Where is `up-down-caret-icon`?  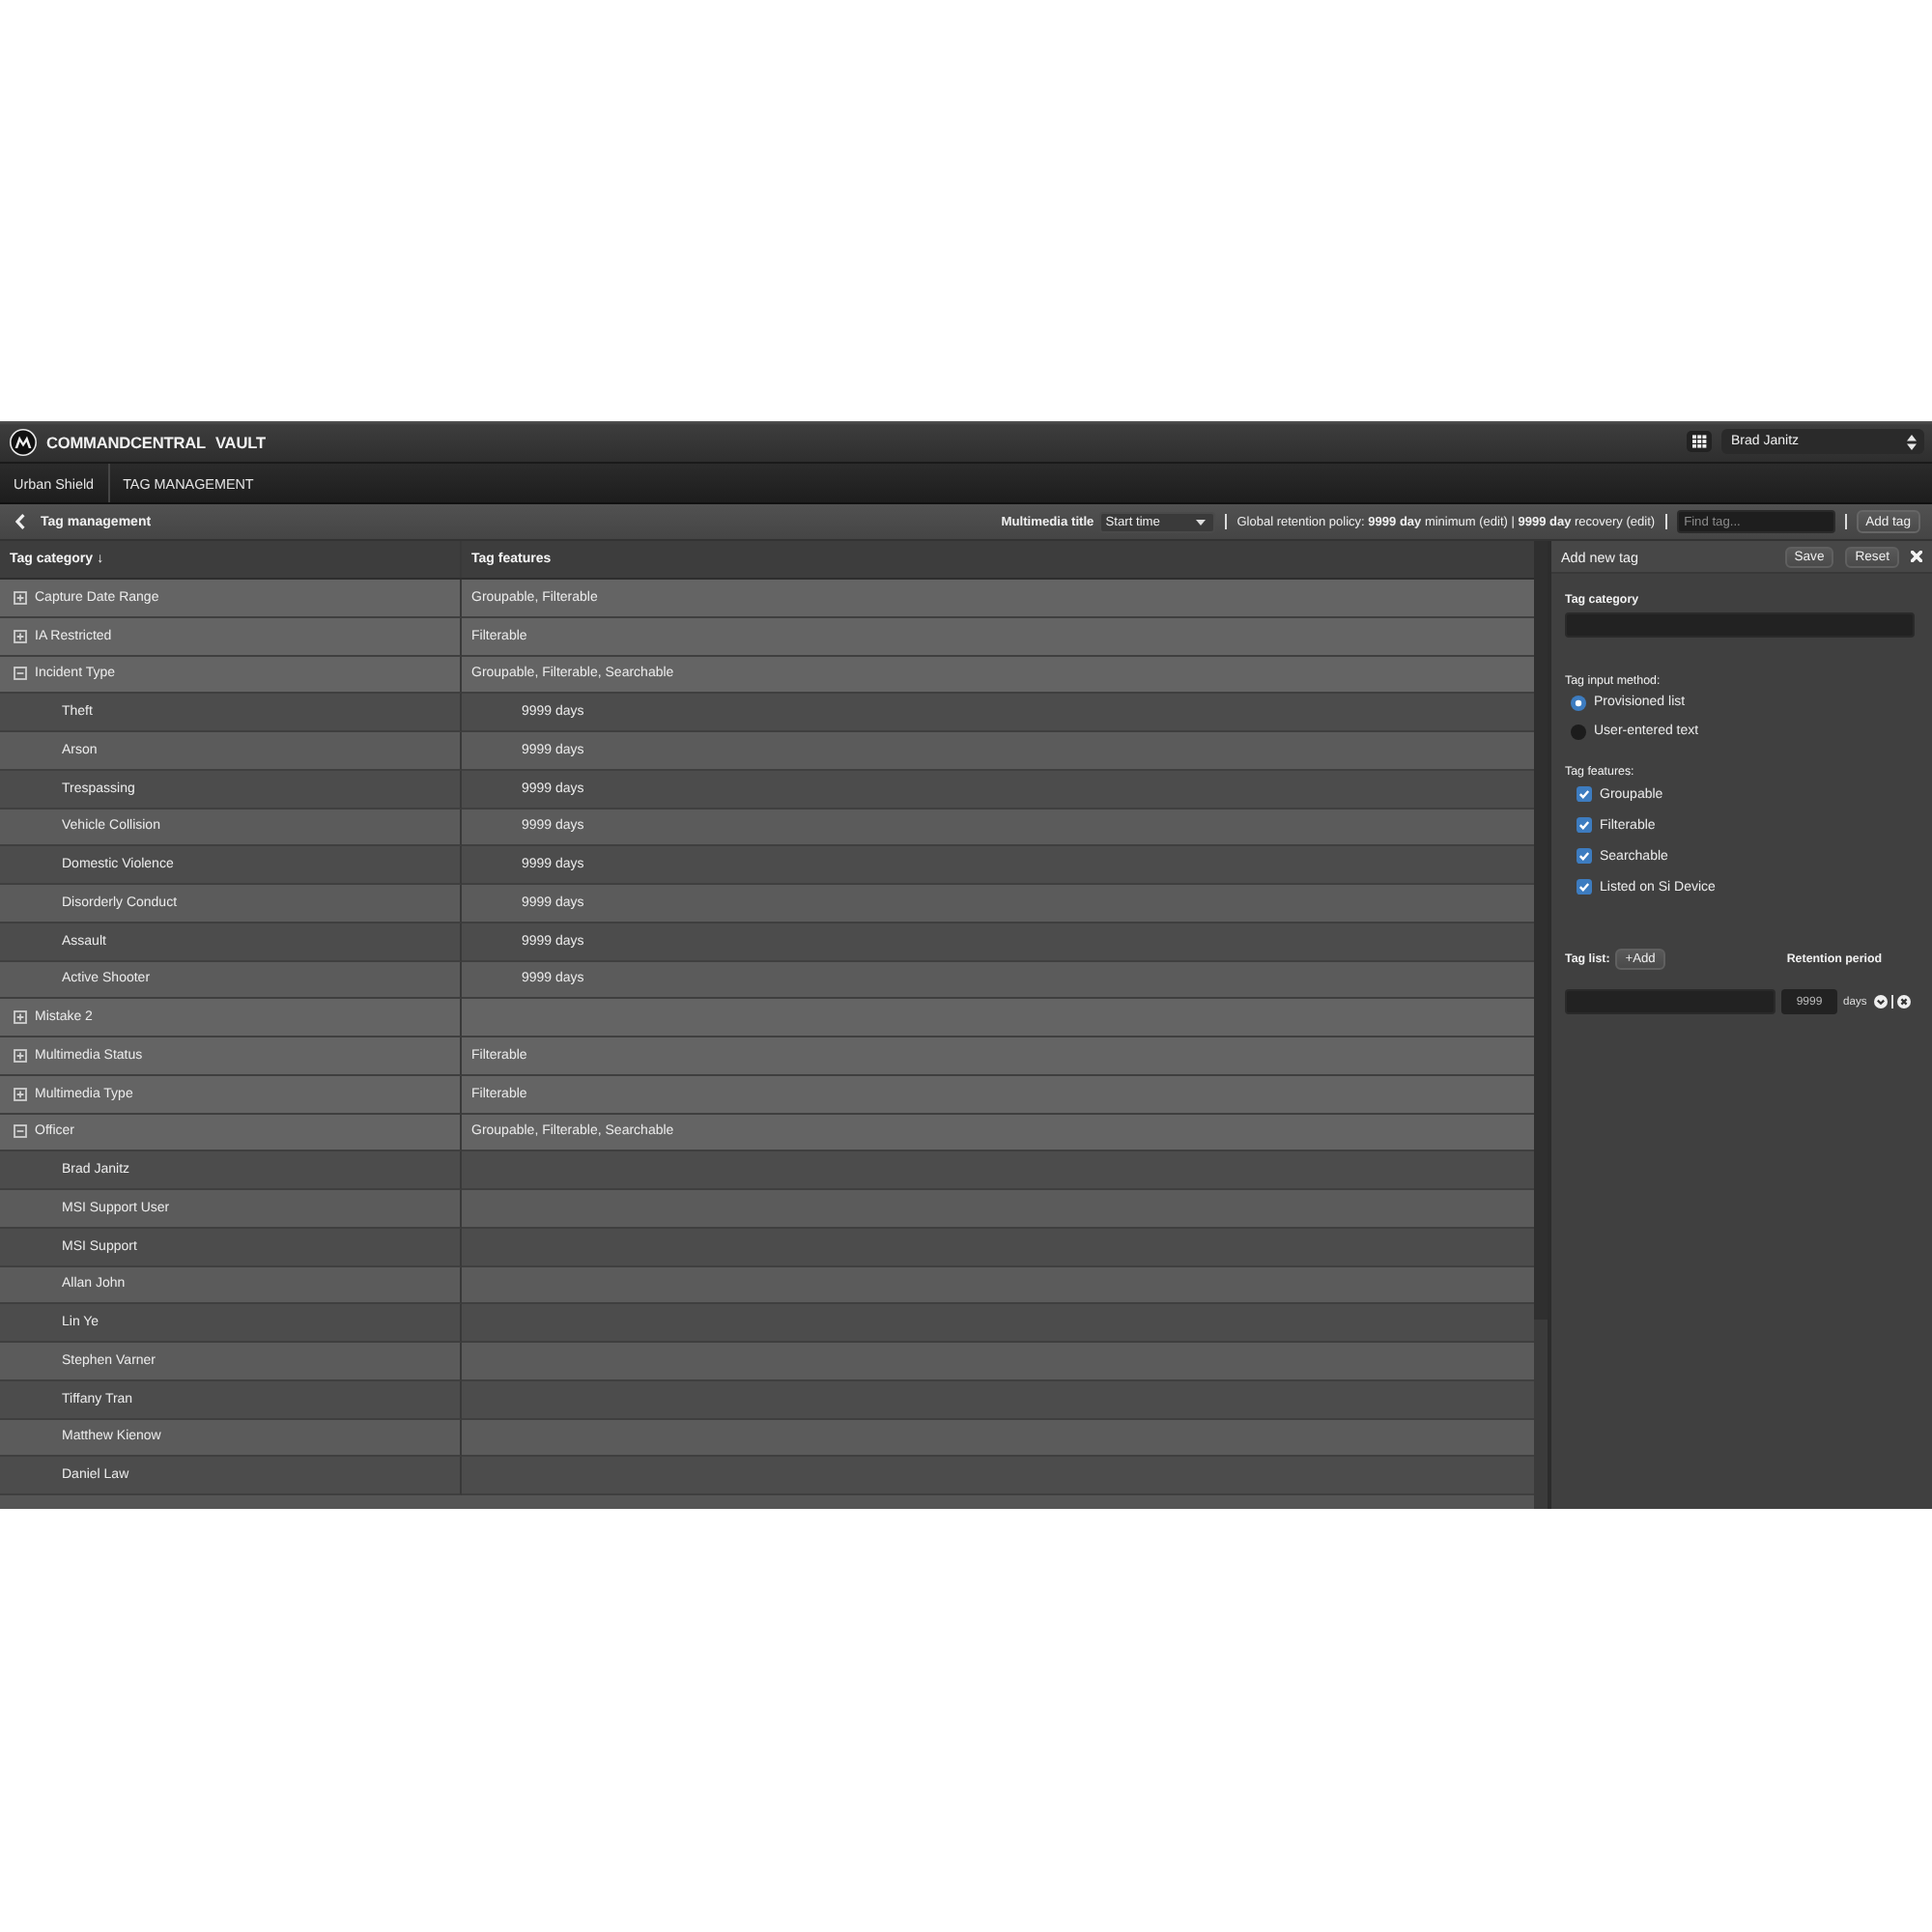 up-down-caret-icon is located at coordinates (1912, 441).